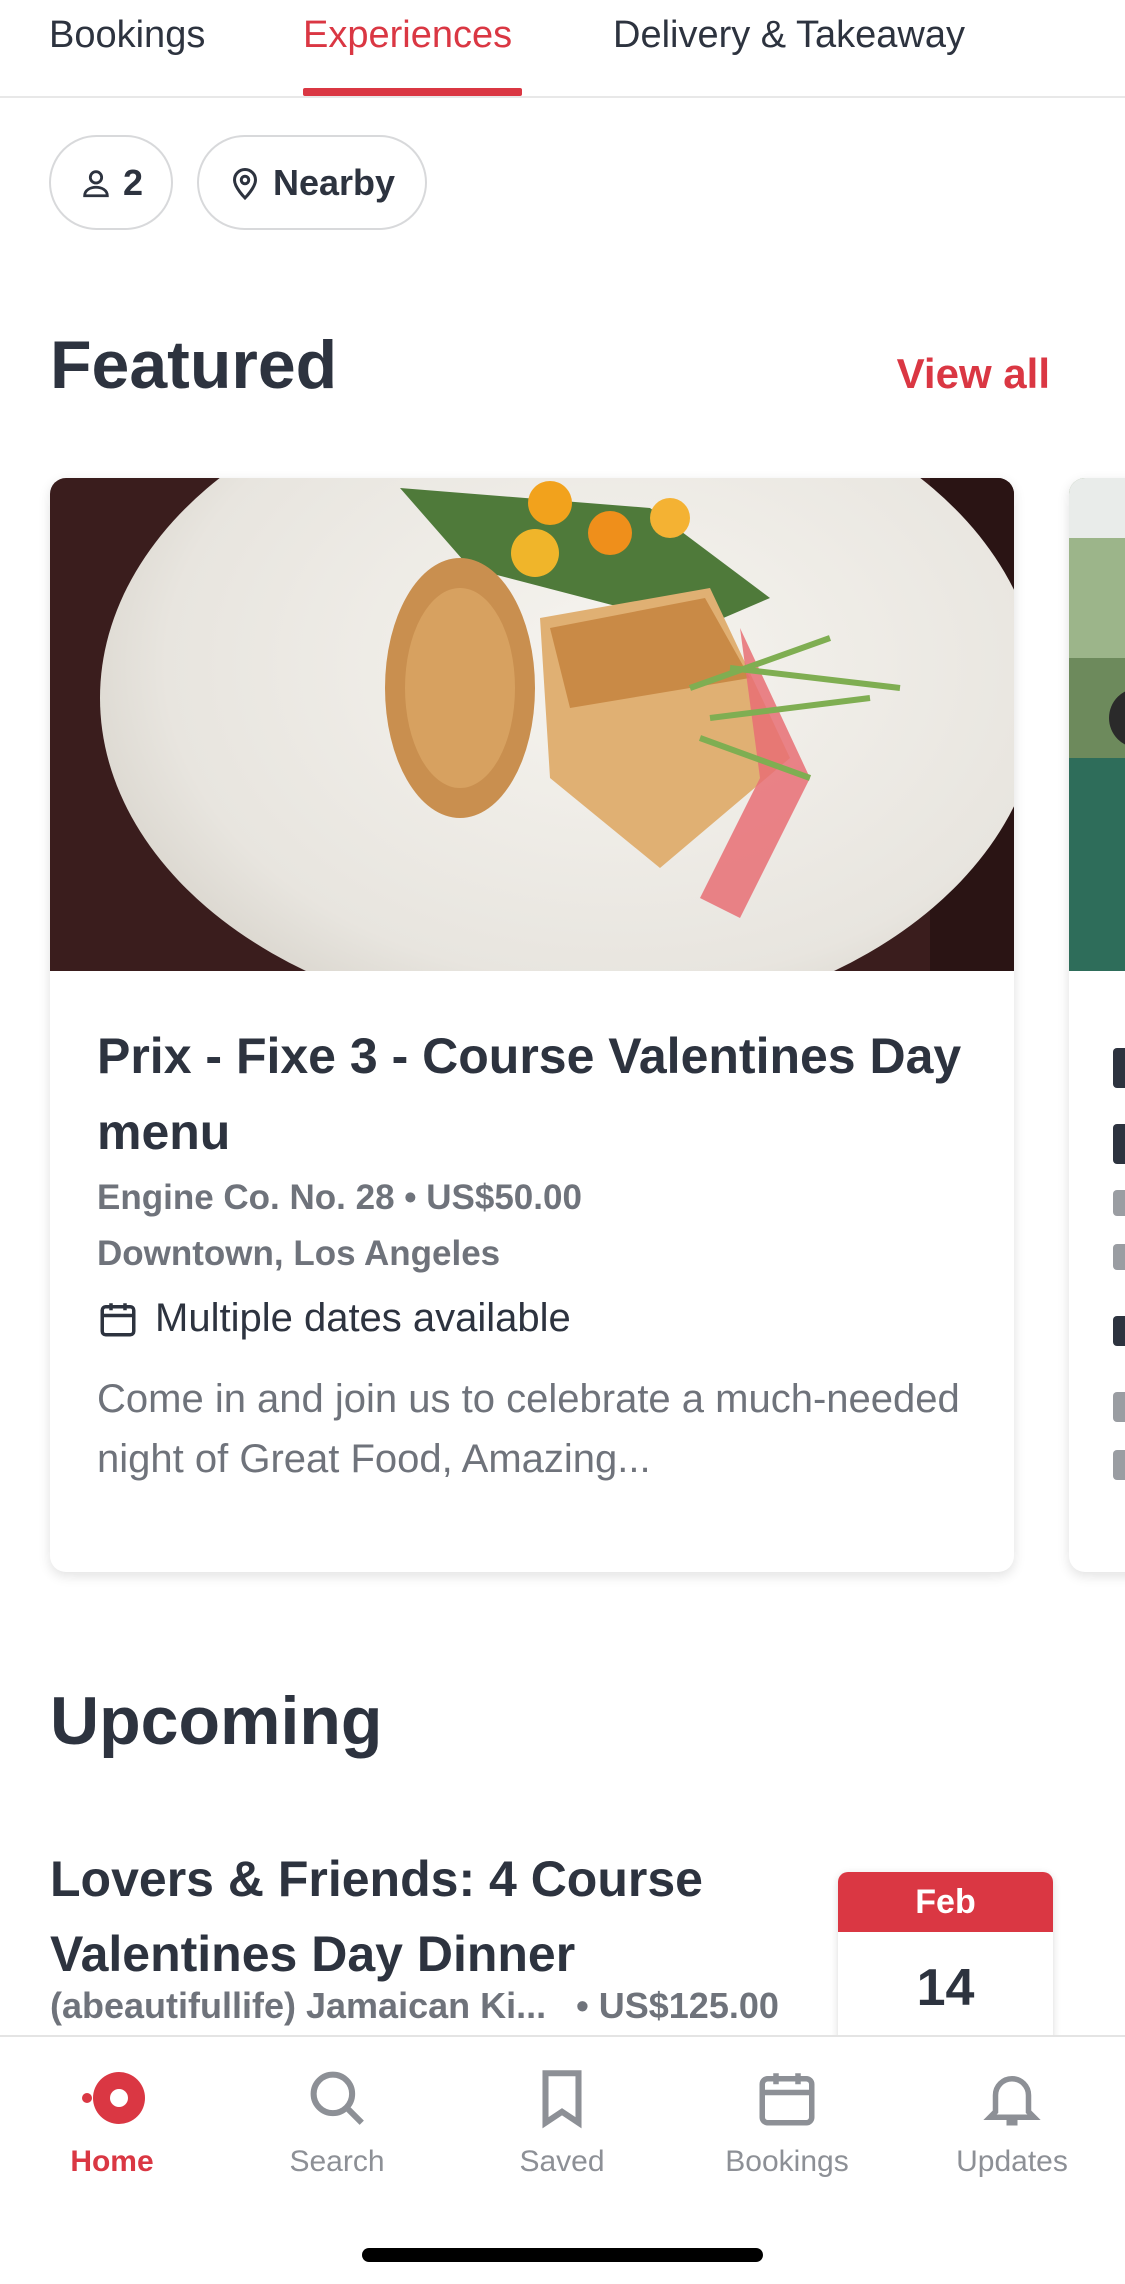 This screenshot has height=2284, width=1125. Describe the element at coordinates (245, 183) in the screenshot. I see `location-pin-icon` at that location.